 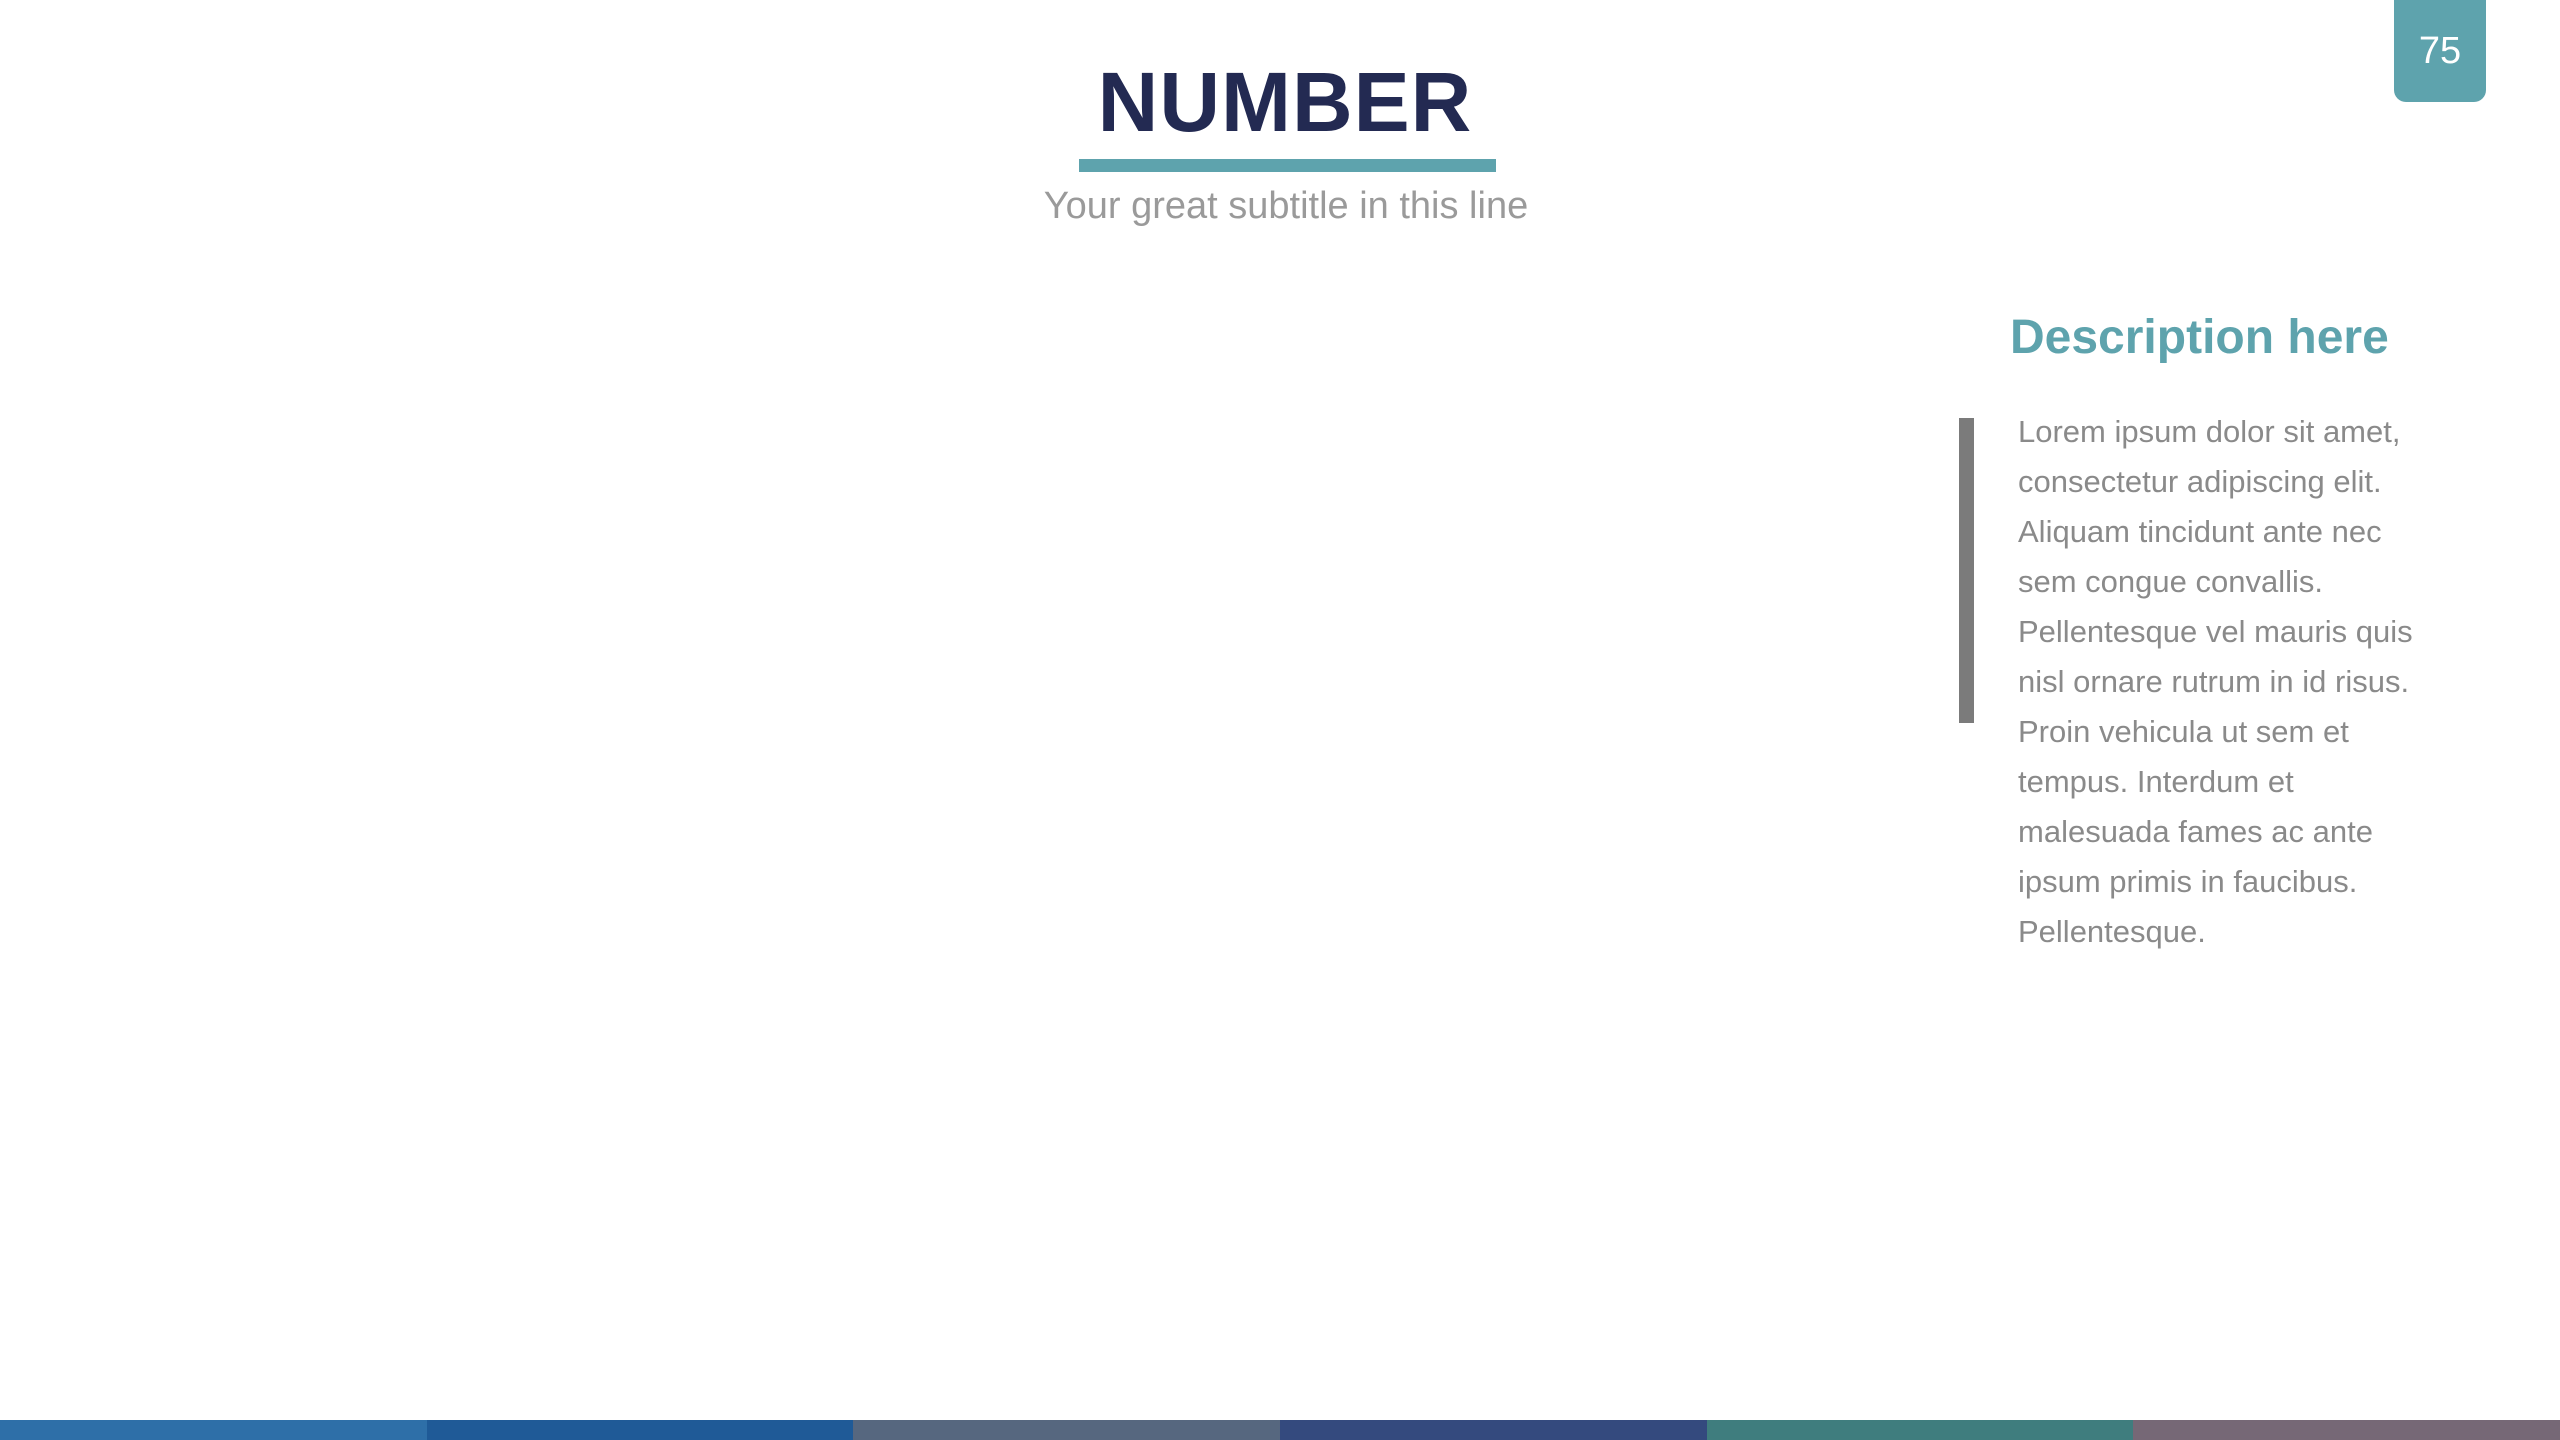 I want to click on description-line: ipsum primis in faucibus., so click(x=2188, y=881).